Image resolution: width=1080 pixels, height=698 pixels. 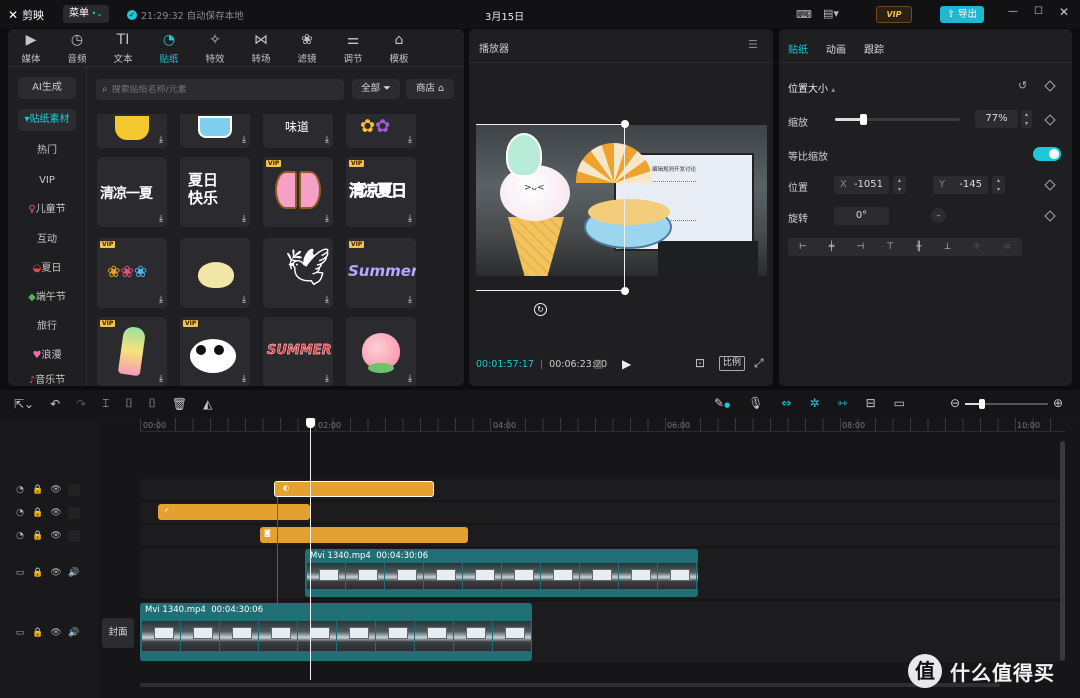 What do you see at coordinates (626, 364) in the screenshot?
I see `play-icon: ▶` at bounding box center [626, 364].